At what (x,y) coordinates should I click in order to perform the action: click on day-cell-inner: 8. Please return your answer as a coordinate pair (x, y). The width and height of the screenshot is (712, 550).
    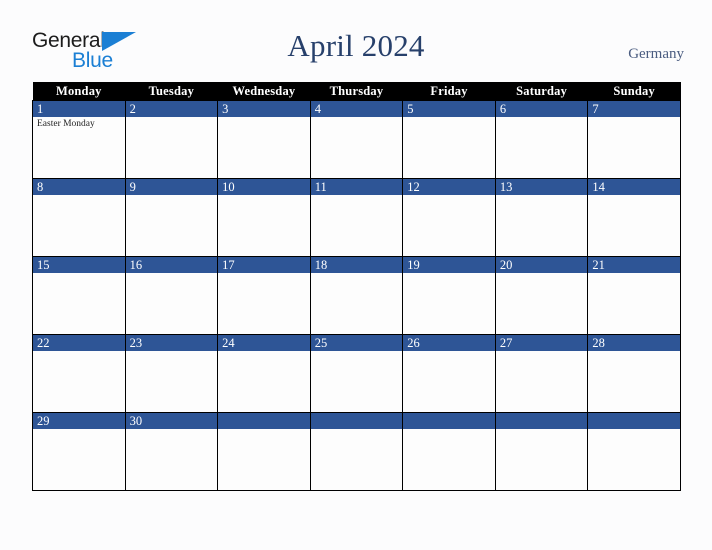
    Looking at the image, I should click on (79, 217).